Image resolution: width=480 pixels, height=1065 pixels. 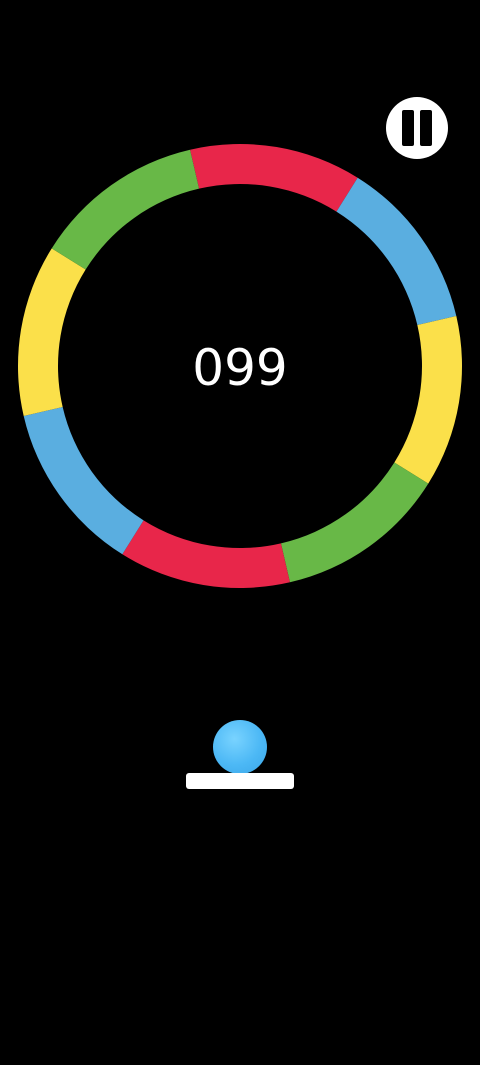 I want to click on pause-icon, so click(x=408, y=128).